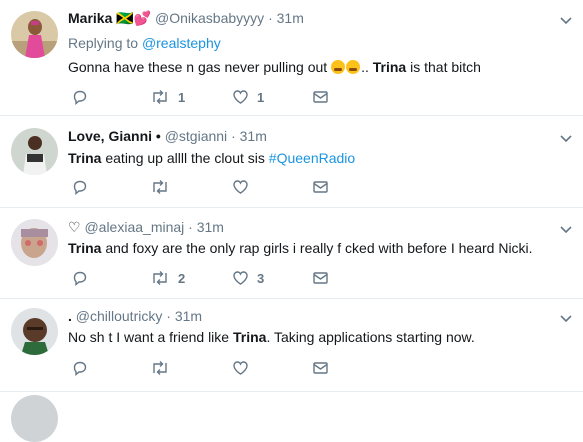 This screenshot has height=442, width=583. I want to click on tweet-header: . @chilloutricky · 31m, so click(135, 316).